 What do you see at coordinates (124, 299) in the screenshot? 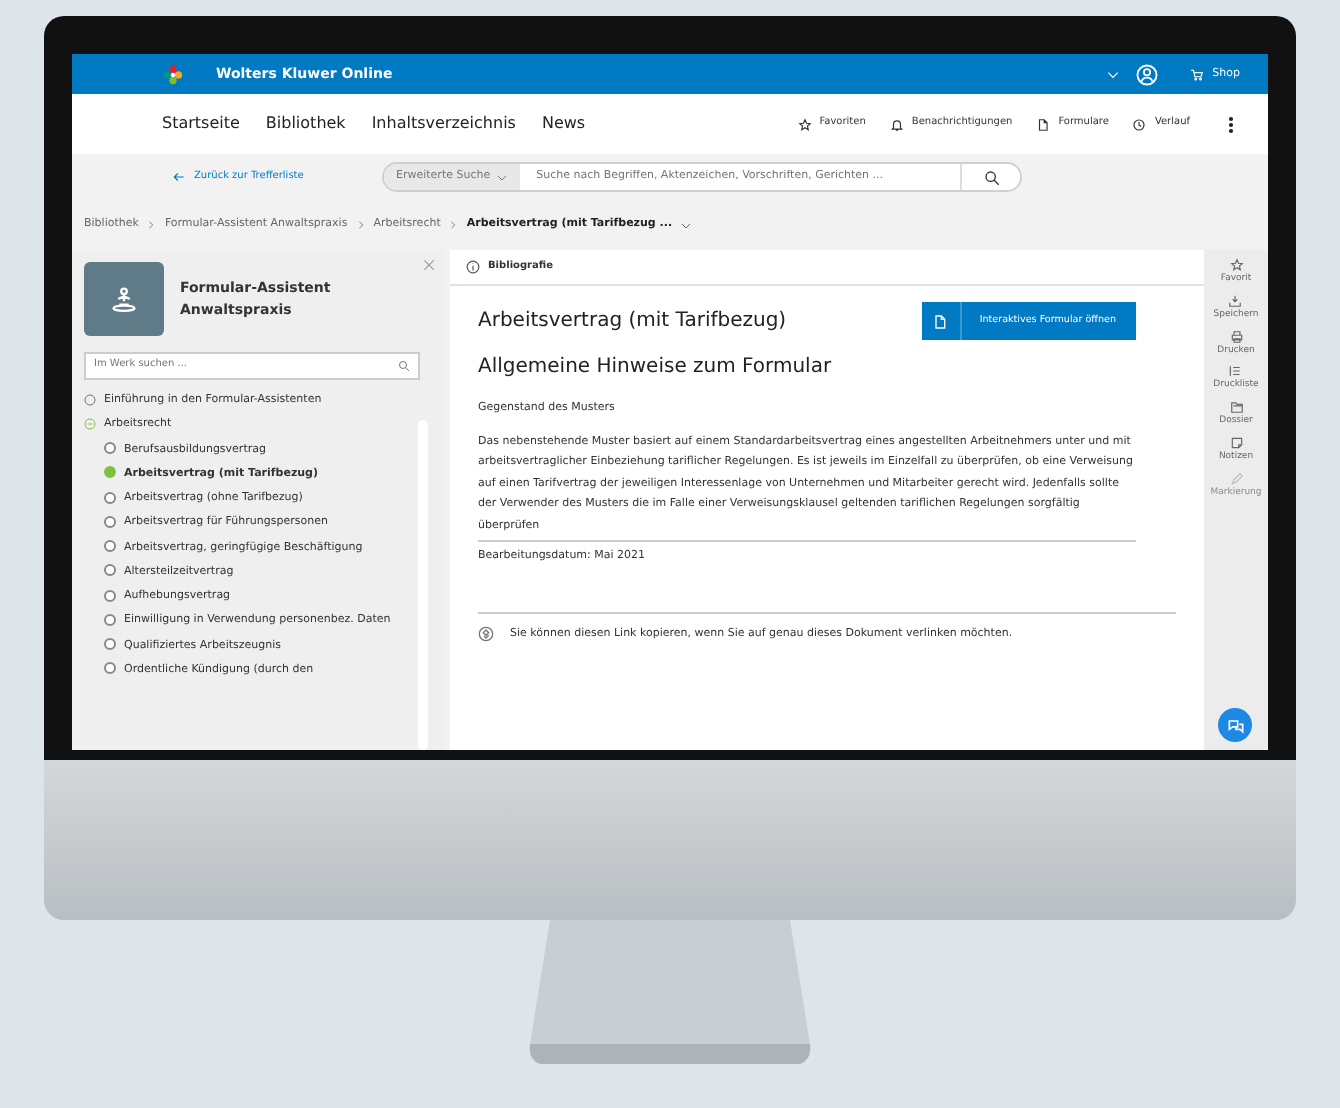
I see `meditation-figure-icon` at bounding box center [124, 299].